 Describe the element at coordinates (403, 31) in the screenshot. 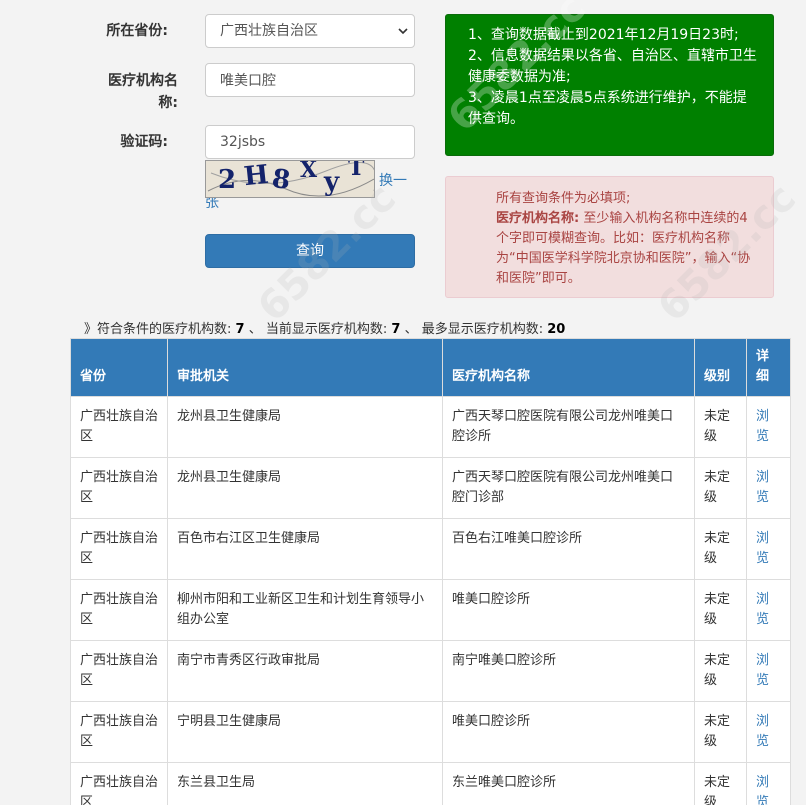

I see `chevron-down-icon` at that location.